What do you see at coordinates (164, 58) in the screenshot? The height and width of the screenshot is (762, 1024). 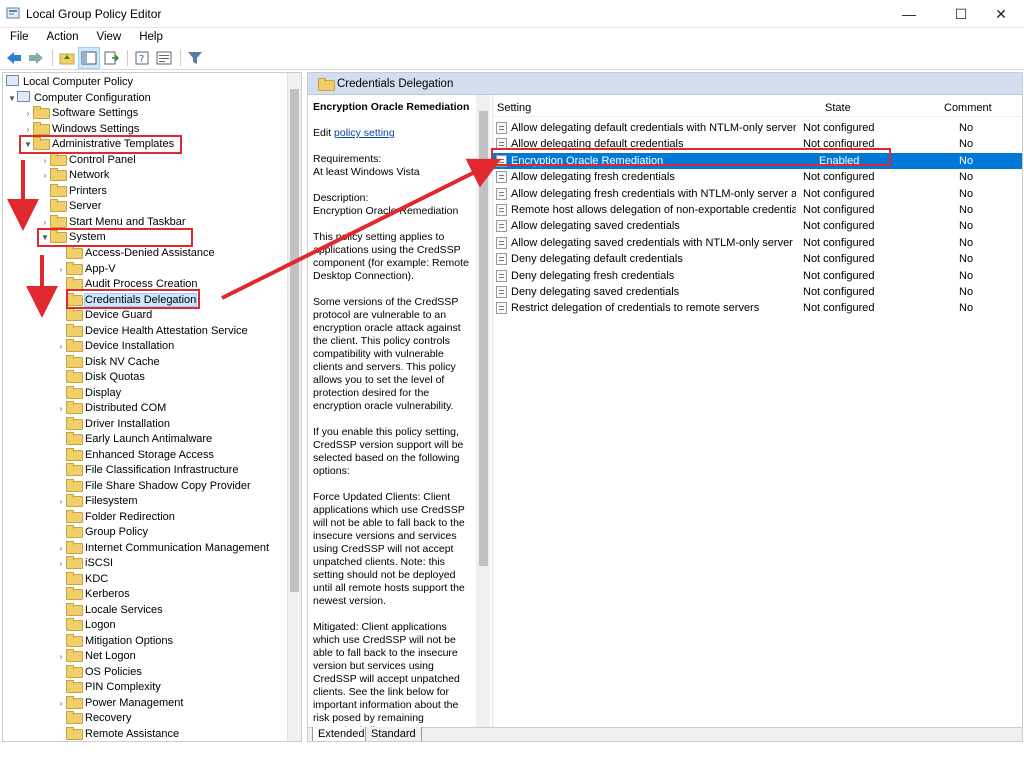 I see `properties-icon` at bounding box center [164, 58].